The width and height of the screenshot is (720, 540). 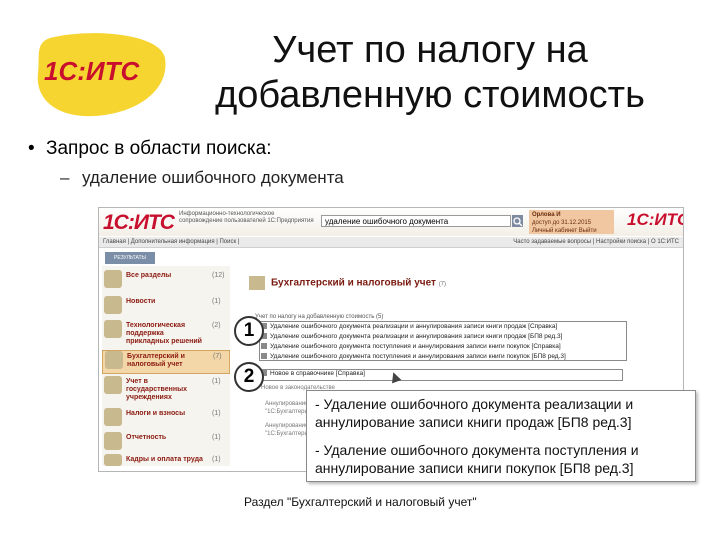 I want to click on bullet-main: • Запрос в области поиска:, so click(x=150, y=149).